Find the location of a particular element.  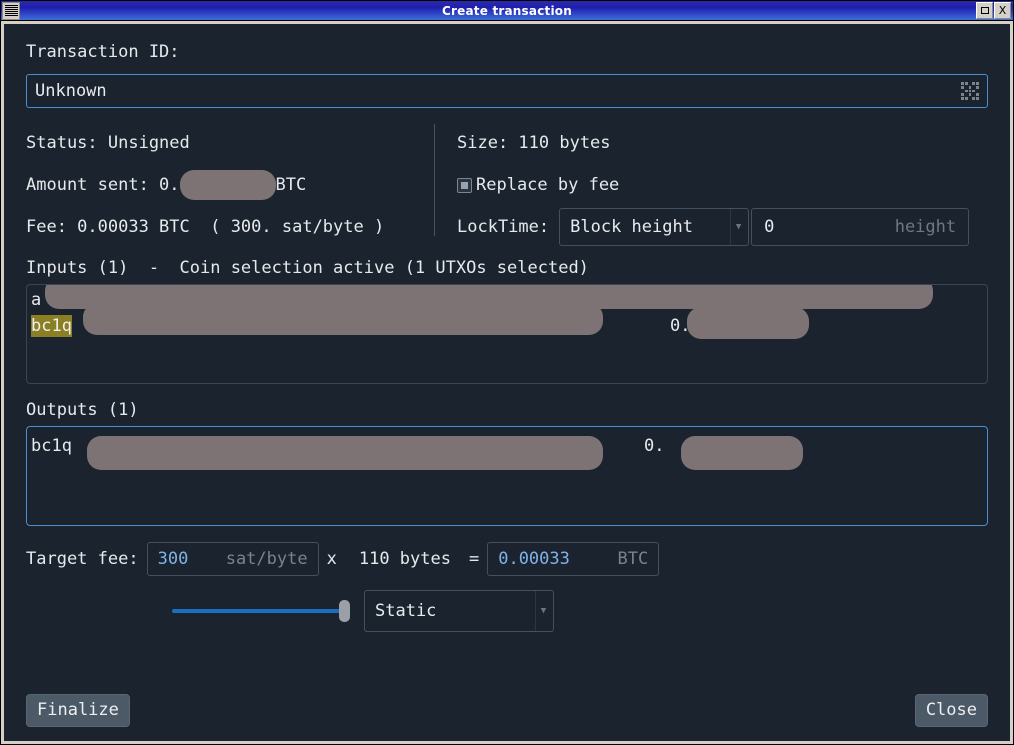

outputs-list: bc1q 0. is located at coordinates (507, 476).